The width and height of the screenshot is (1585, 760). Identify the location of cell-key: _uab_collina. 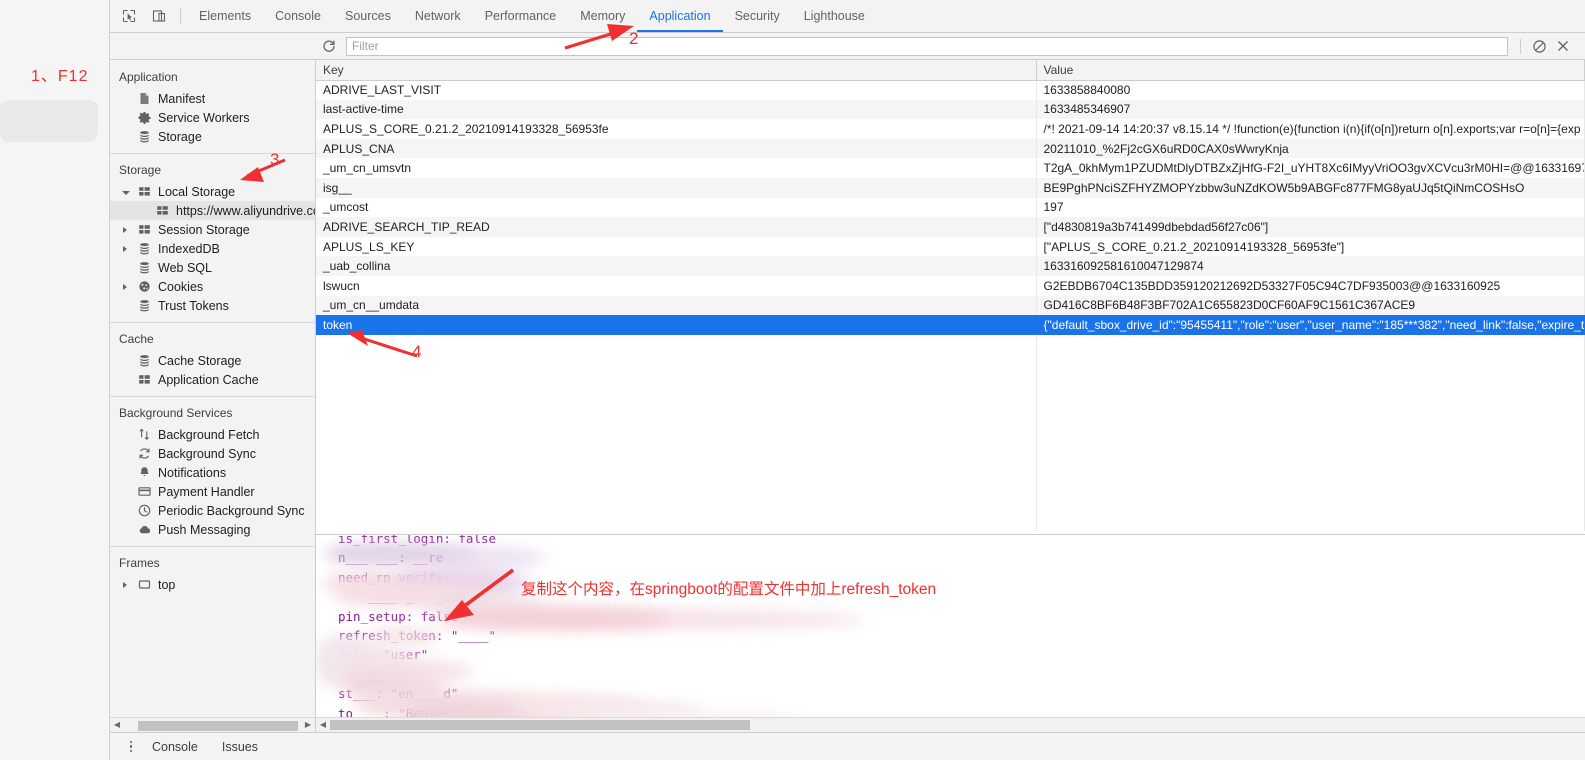
(676, 266).